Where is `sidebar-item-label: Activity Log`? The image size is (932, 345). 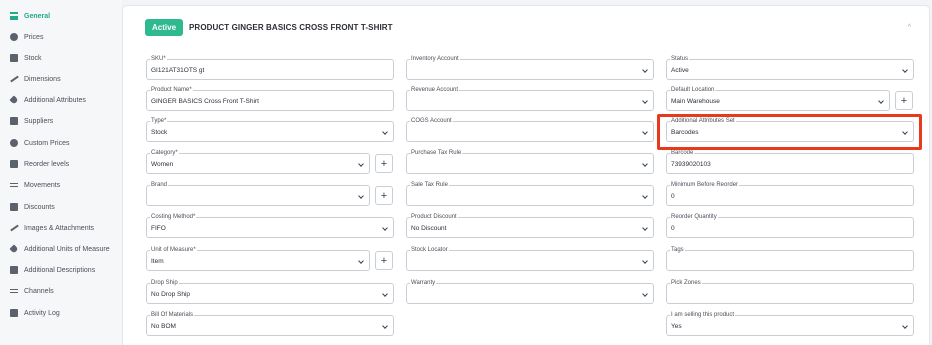
sidebar-item-label: Activity Log is located at coordinates (42, 313).